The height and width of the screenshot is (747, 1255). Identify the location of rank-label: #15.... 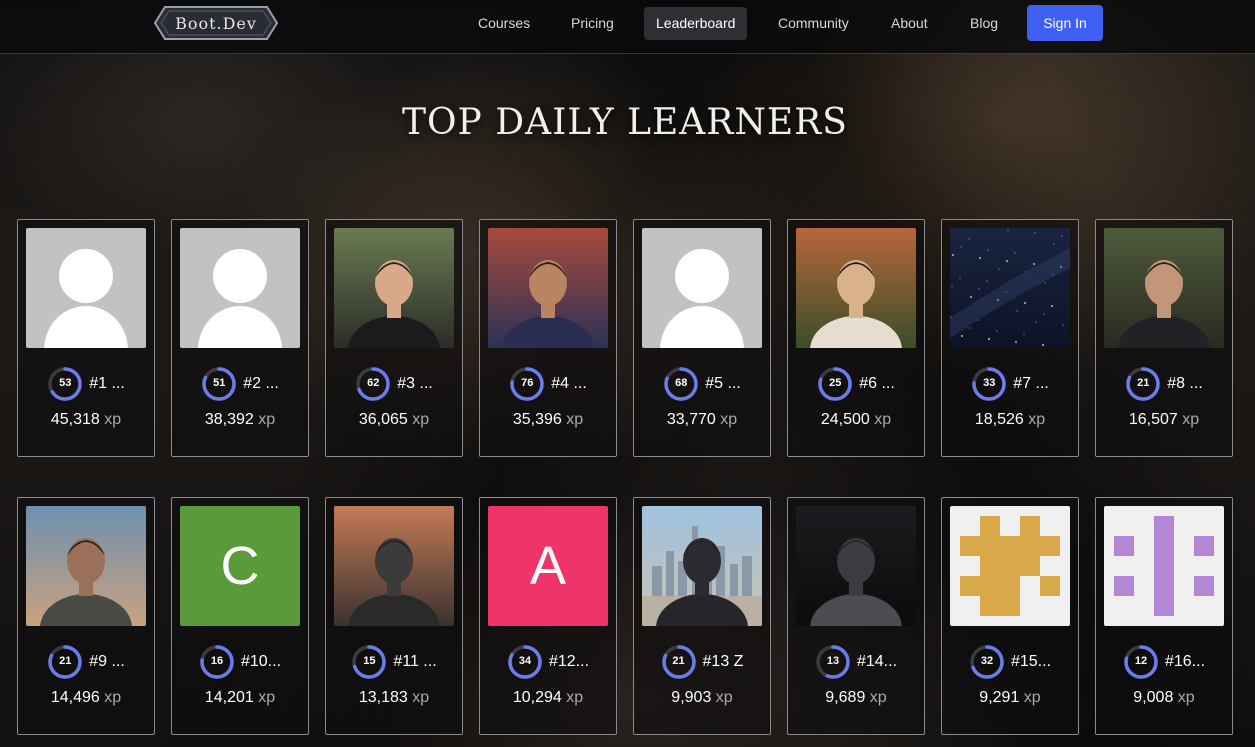
(1031, 661).